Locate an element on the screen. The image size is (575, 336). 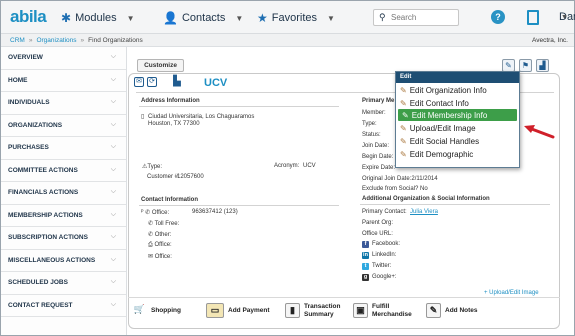
chart-icon: ▟ is located at coordinates (542, 65).